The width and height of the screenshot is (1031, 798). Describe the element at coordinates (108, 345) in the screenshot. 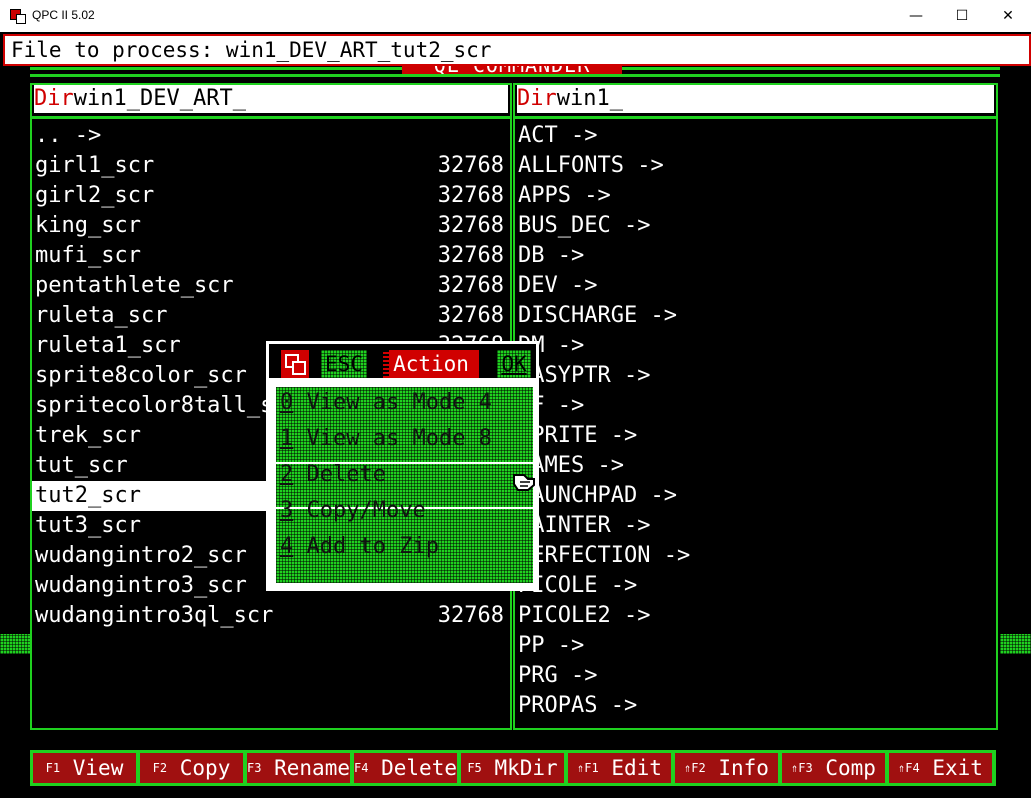

I see `file-name: ruleta1_scr` at that location.